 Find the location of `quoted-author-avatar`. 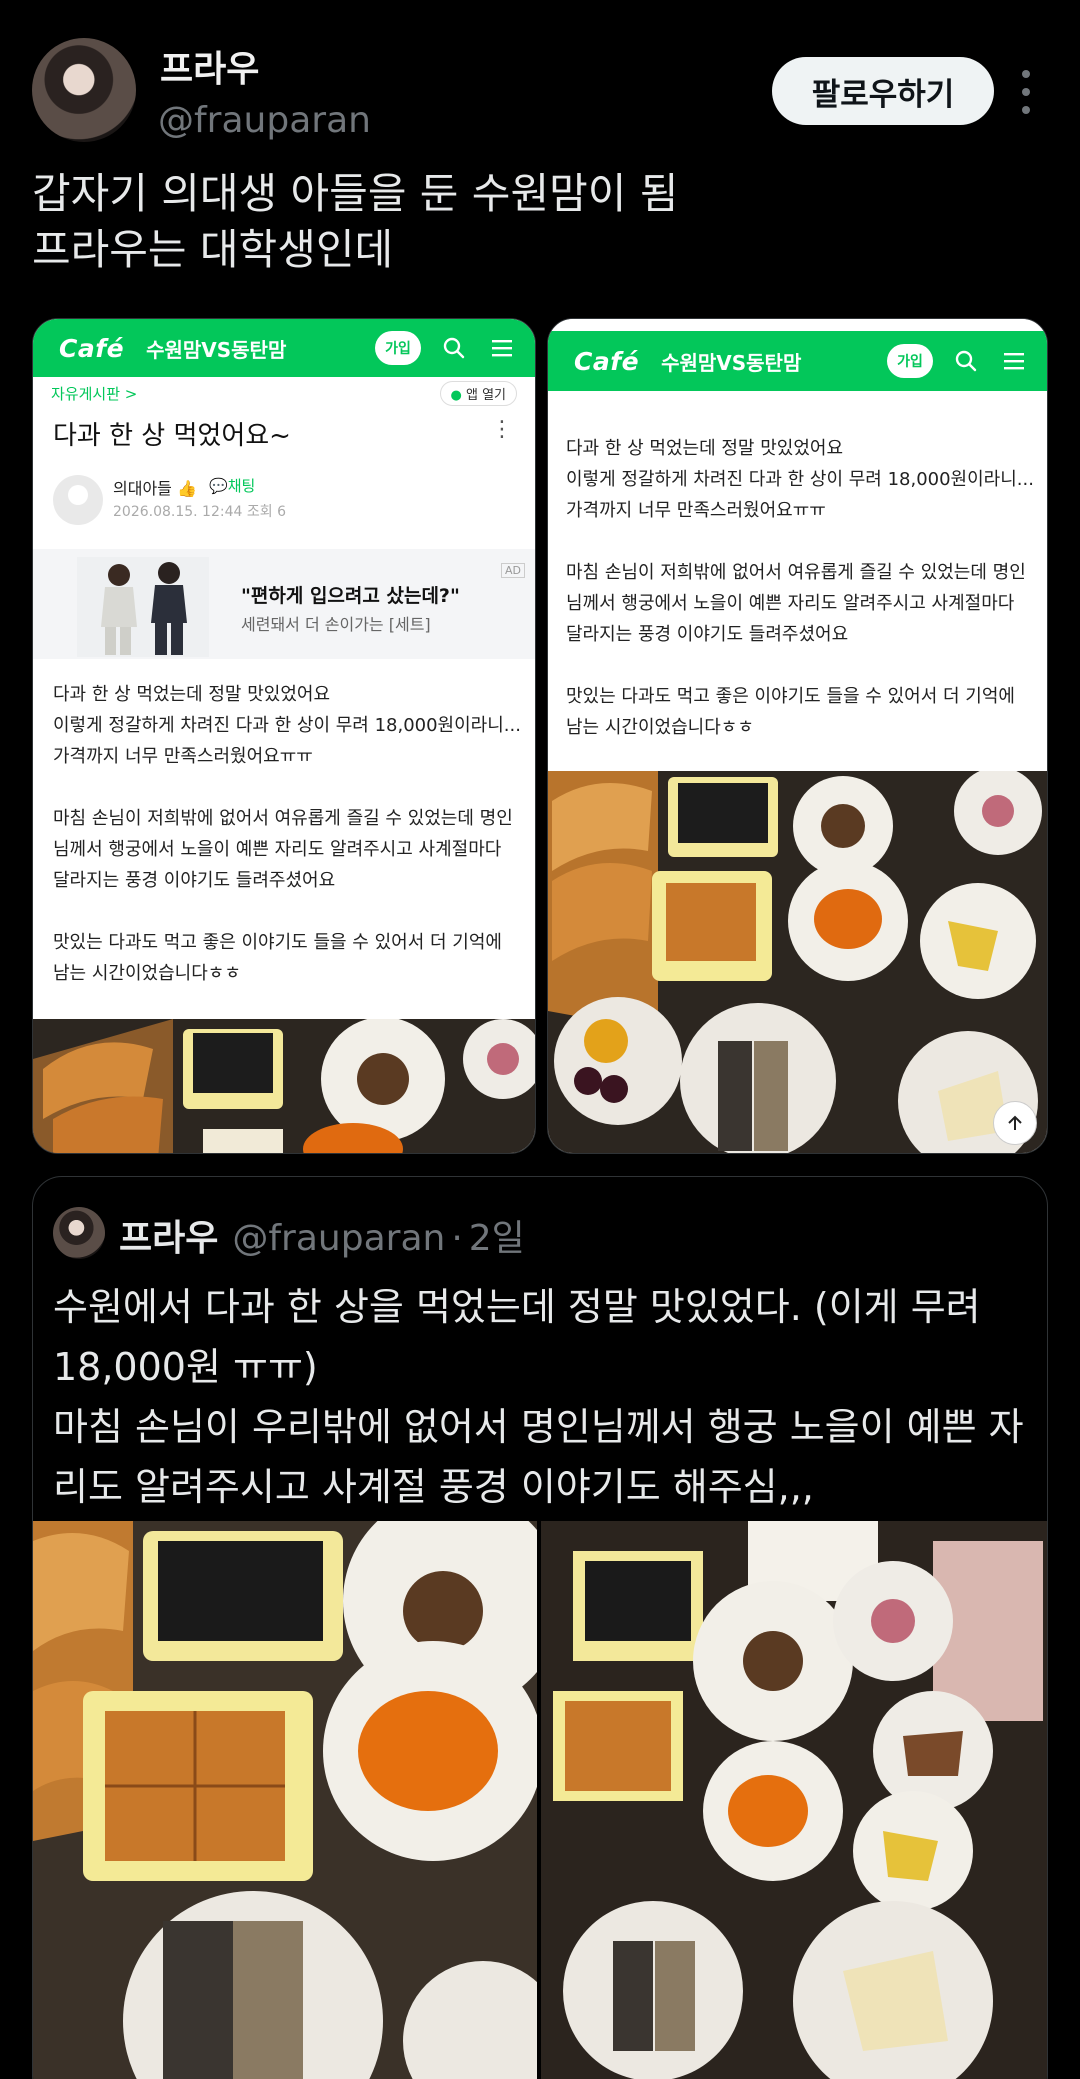

quoted-author-avatar is located at coordinates (79, 1233).